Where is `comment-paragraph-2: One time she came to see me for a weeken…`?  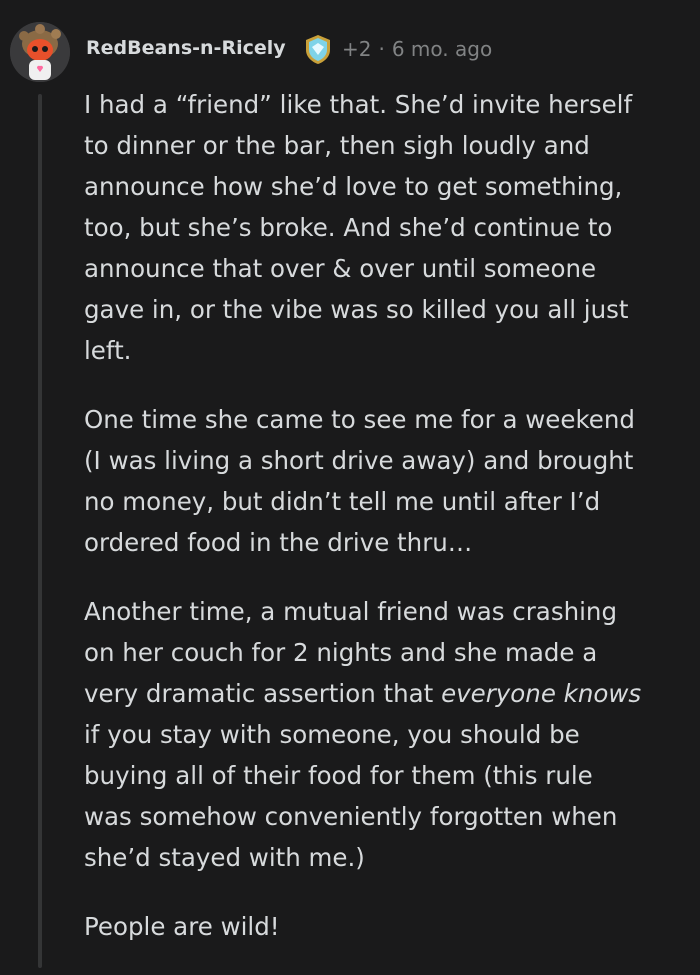
comment-paragraph-2: One time she came to see me for a weeken… is located at coordinates (359, 481).